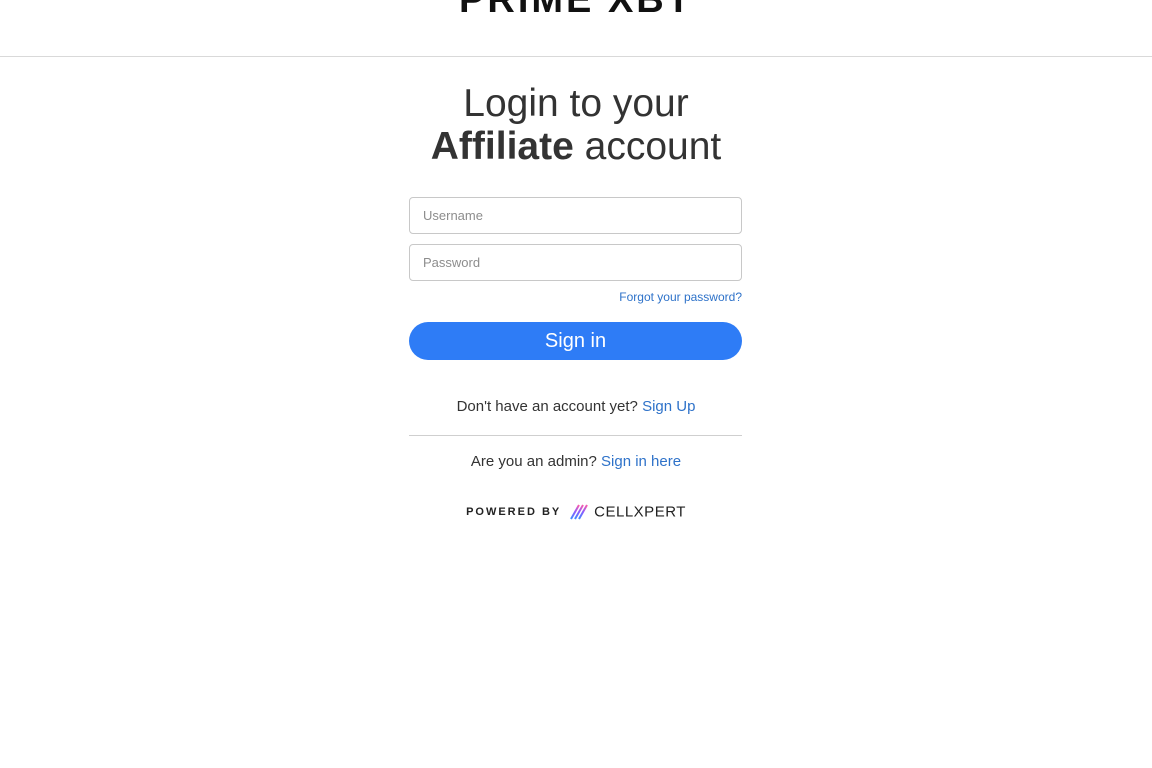  What do you see at coordinates (575, 262) in the screenshot?
I see `password-input` at bounding box center [575, 262].